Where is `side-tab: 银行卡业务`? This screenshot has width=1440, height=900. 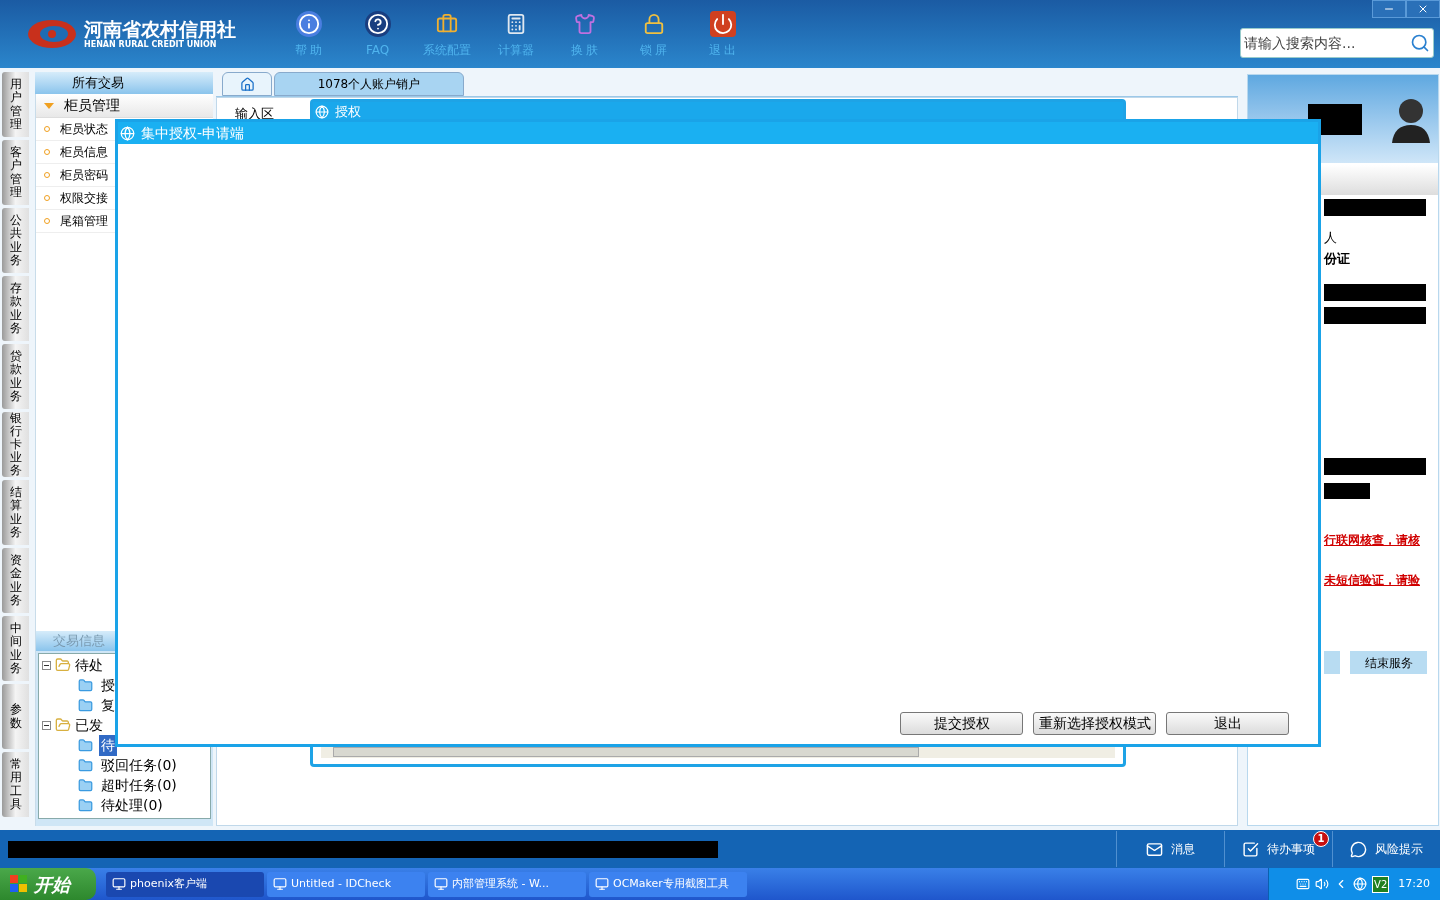
side-tab: 银行卡业务 is located at coordinates (15, 444).